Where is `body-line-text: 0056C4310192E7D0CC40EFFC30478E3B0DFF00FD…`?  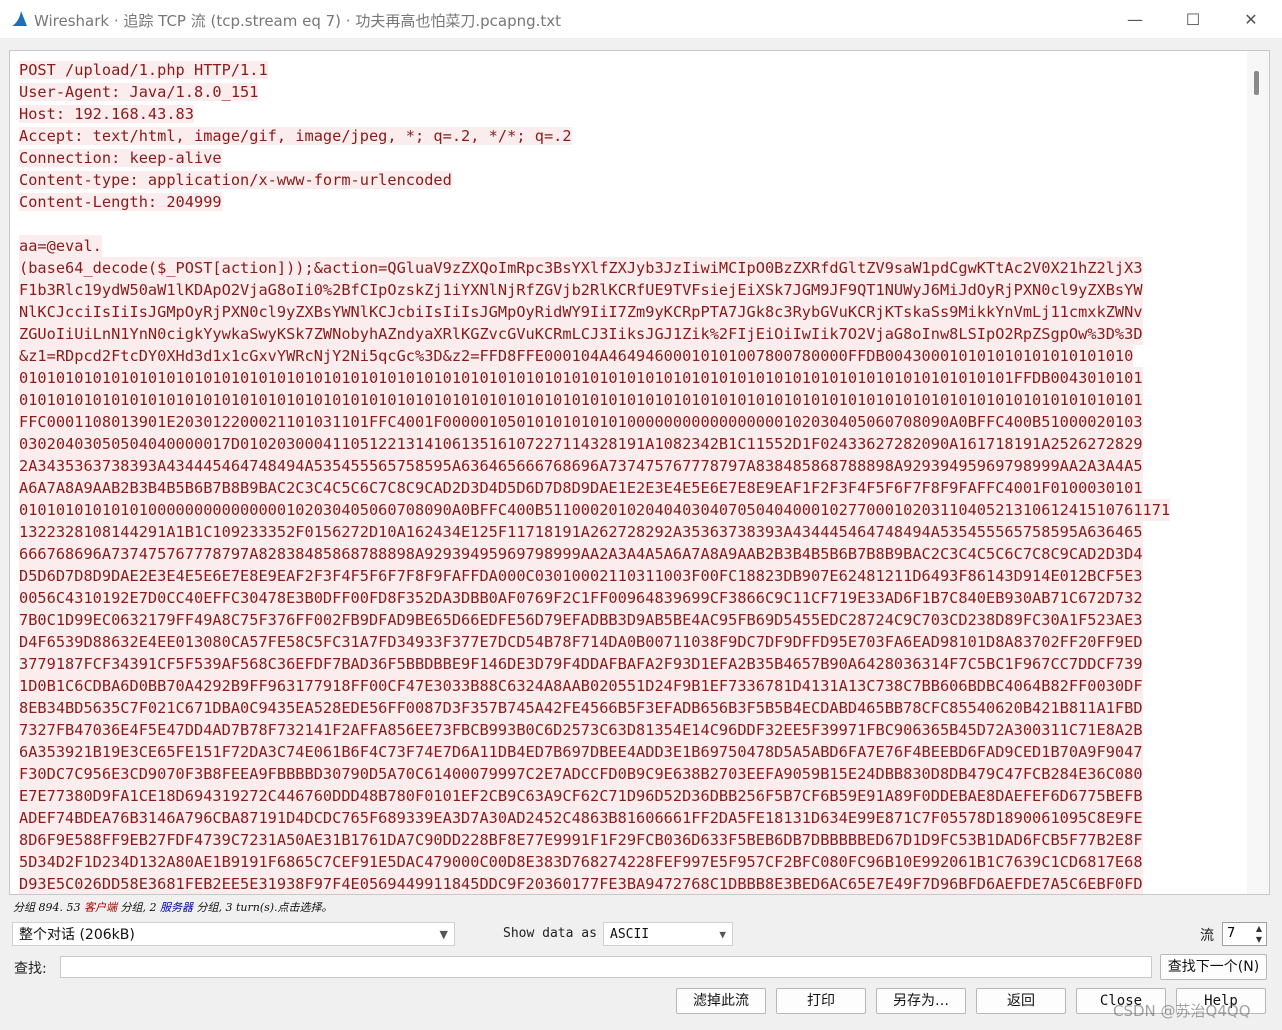 body-line-text: 0056C4310192E7D0CC40EFFC30478E3B0DFF00FD… is located at coordinates (581, 598).